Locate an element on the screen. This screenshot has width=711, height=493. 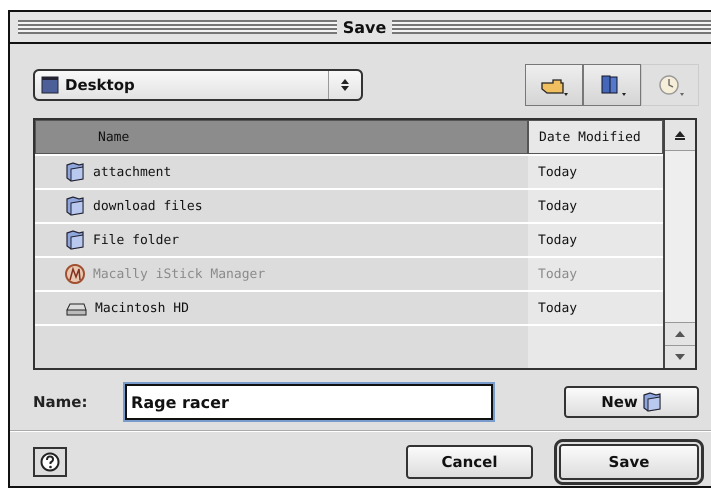
file-name: Macintosh HD is located at coordinates (142, 308).